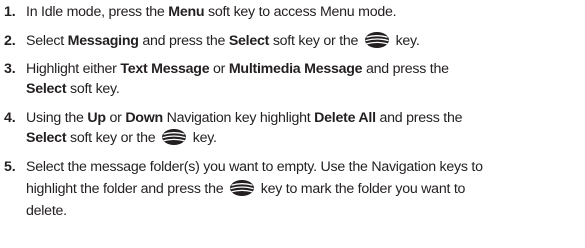 The width and height of the screenshot is (585, 248). Describe the element at coordinates (144, 118) in the screenshot. I see `down-key-label: Down` at that location.